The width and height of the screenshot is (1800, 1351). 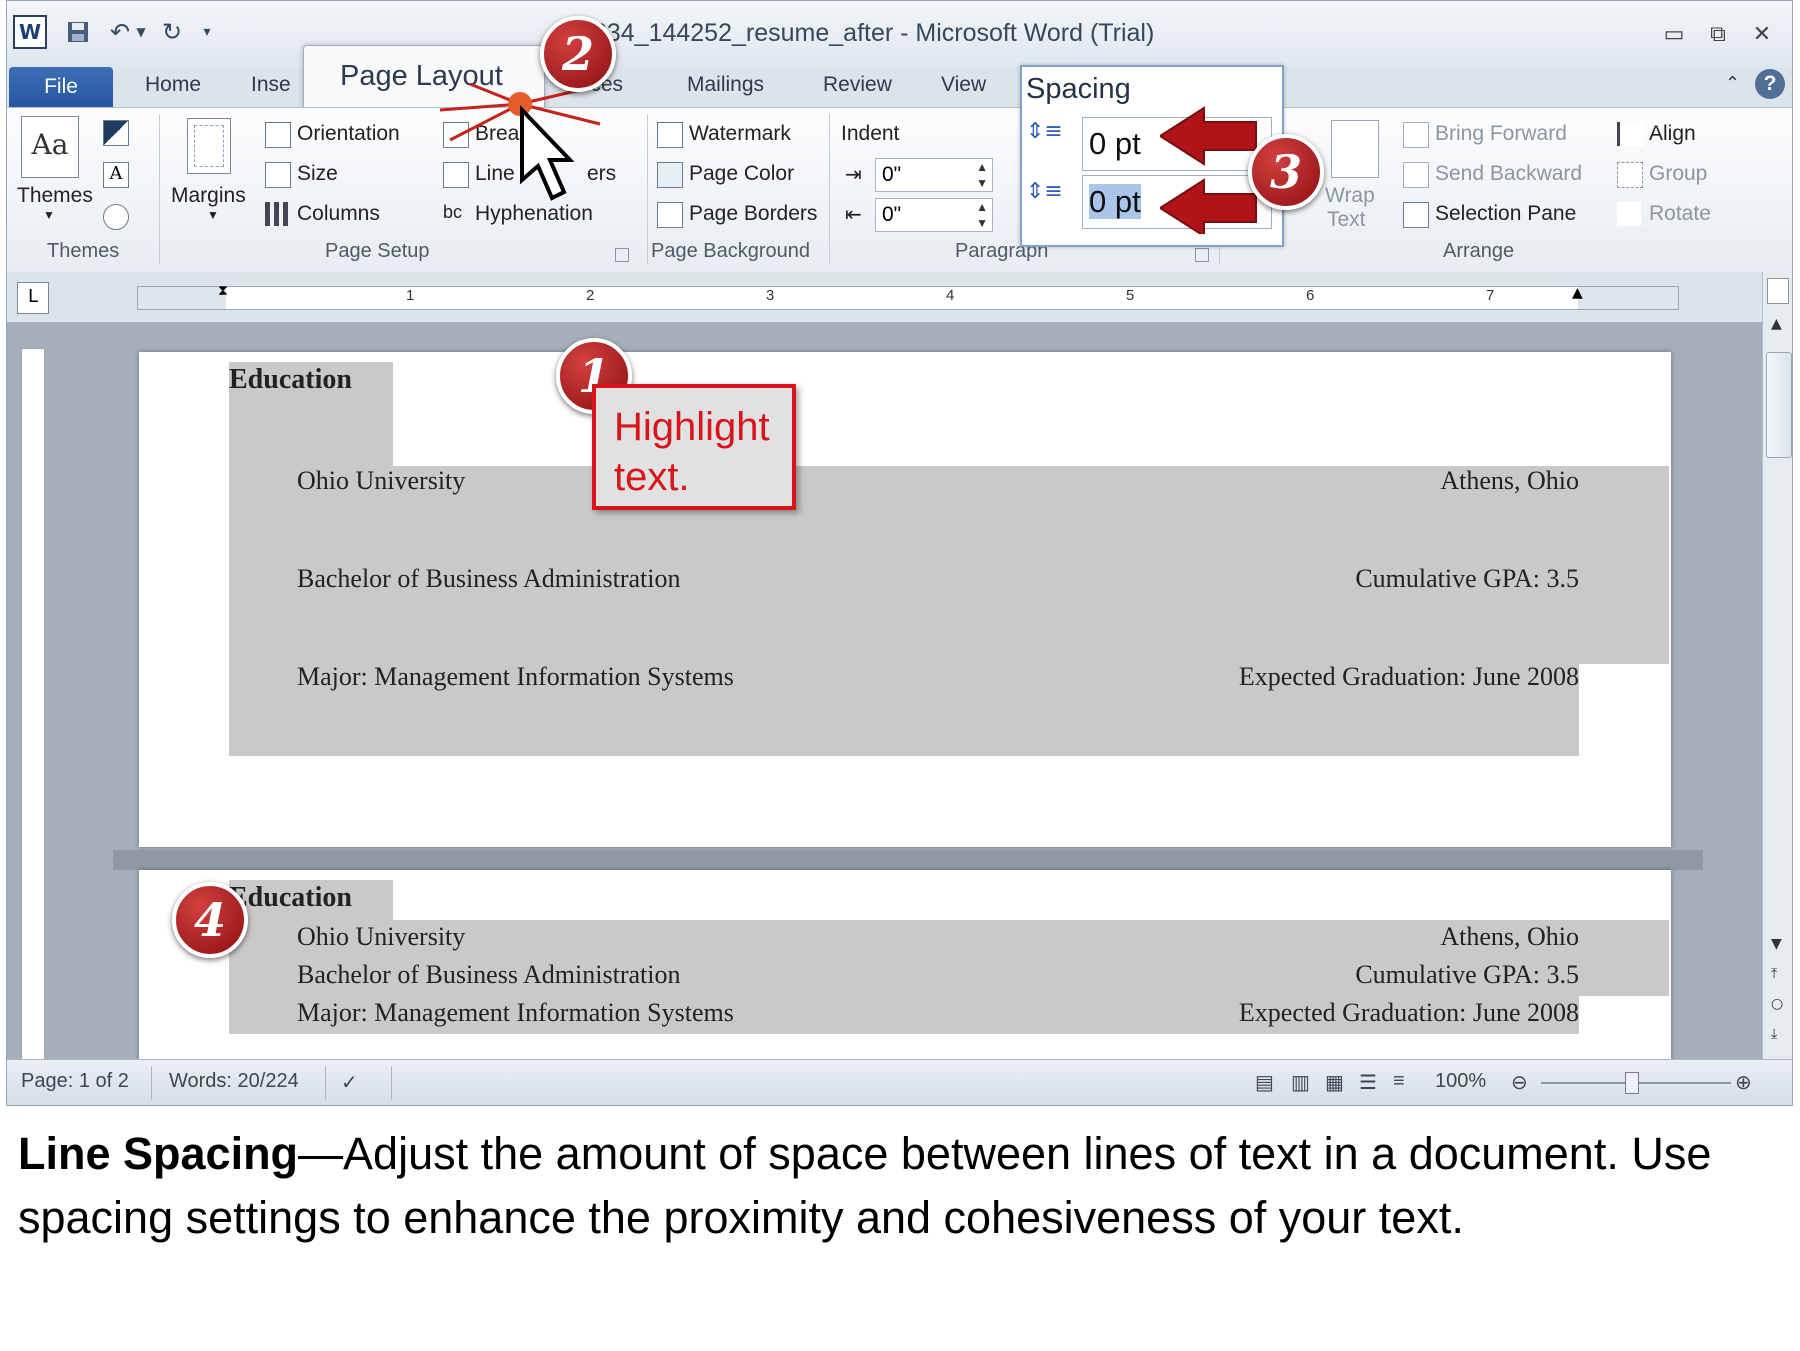 What do you see at coordinates (1777, 665) in the screenshot?
I see `vertical-scrollbar: ▲ ▼ ⤒ ○ ⤓` at bounding box center [1777, 665].